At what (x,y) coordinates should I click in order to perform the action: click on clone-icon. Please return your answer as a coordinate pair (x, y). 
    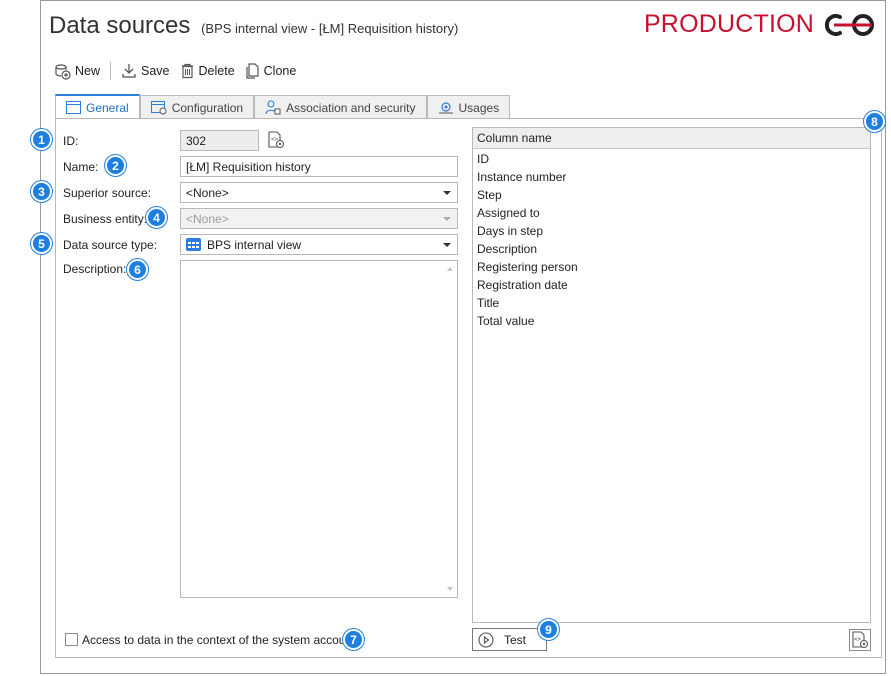
    Looking at the image, I should click on (252, 71).